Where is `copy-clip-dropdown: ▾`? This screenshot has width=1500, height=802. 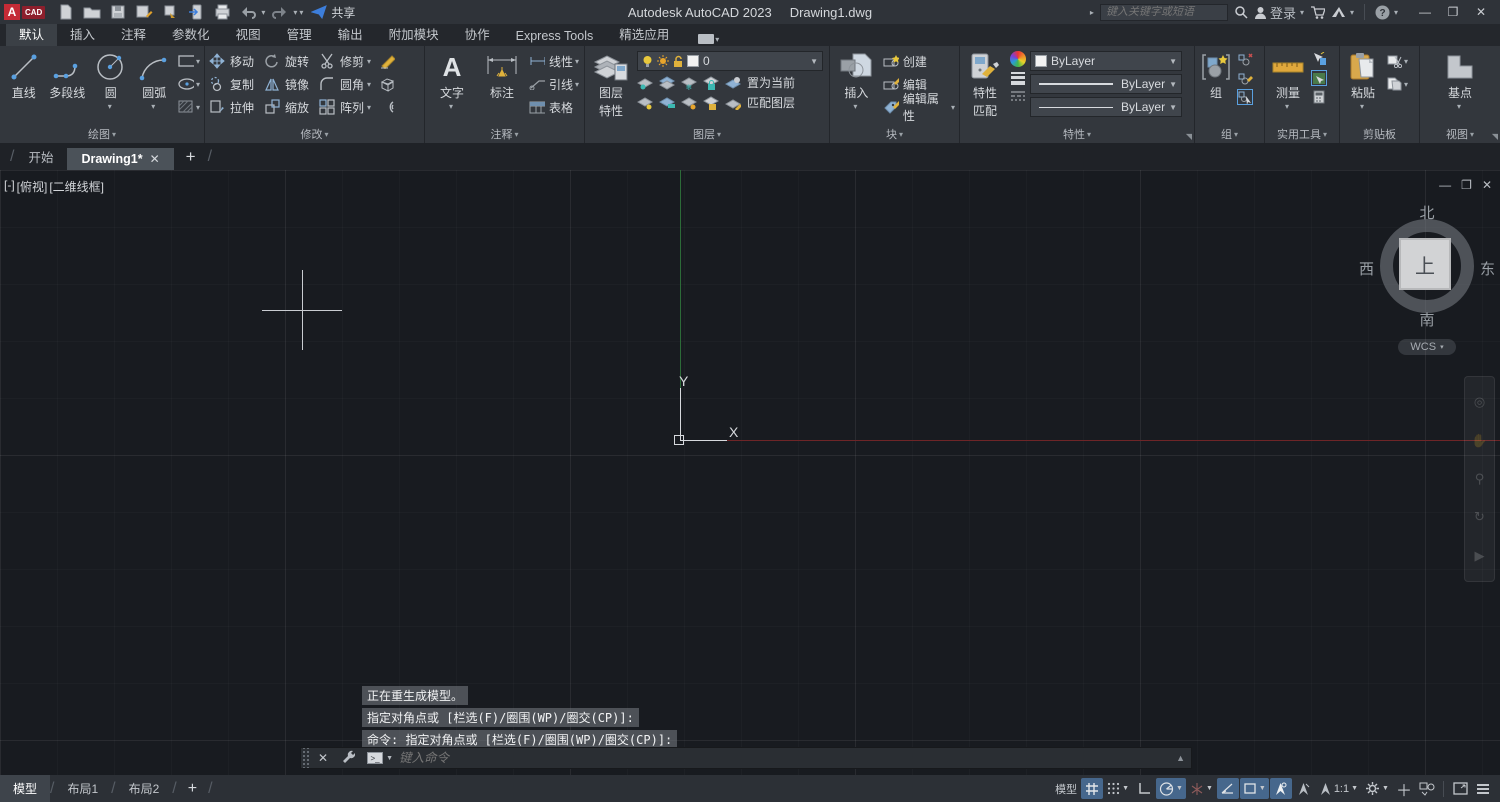
copy-clip-dropdown: ▾ is located at coordinates (1406, 84).